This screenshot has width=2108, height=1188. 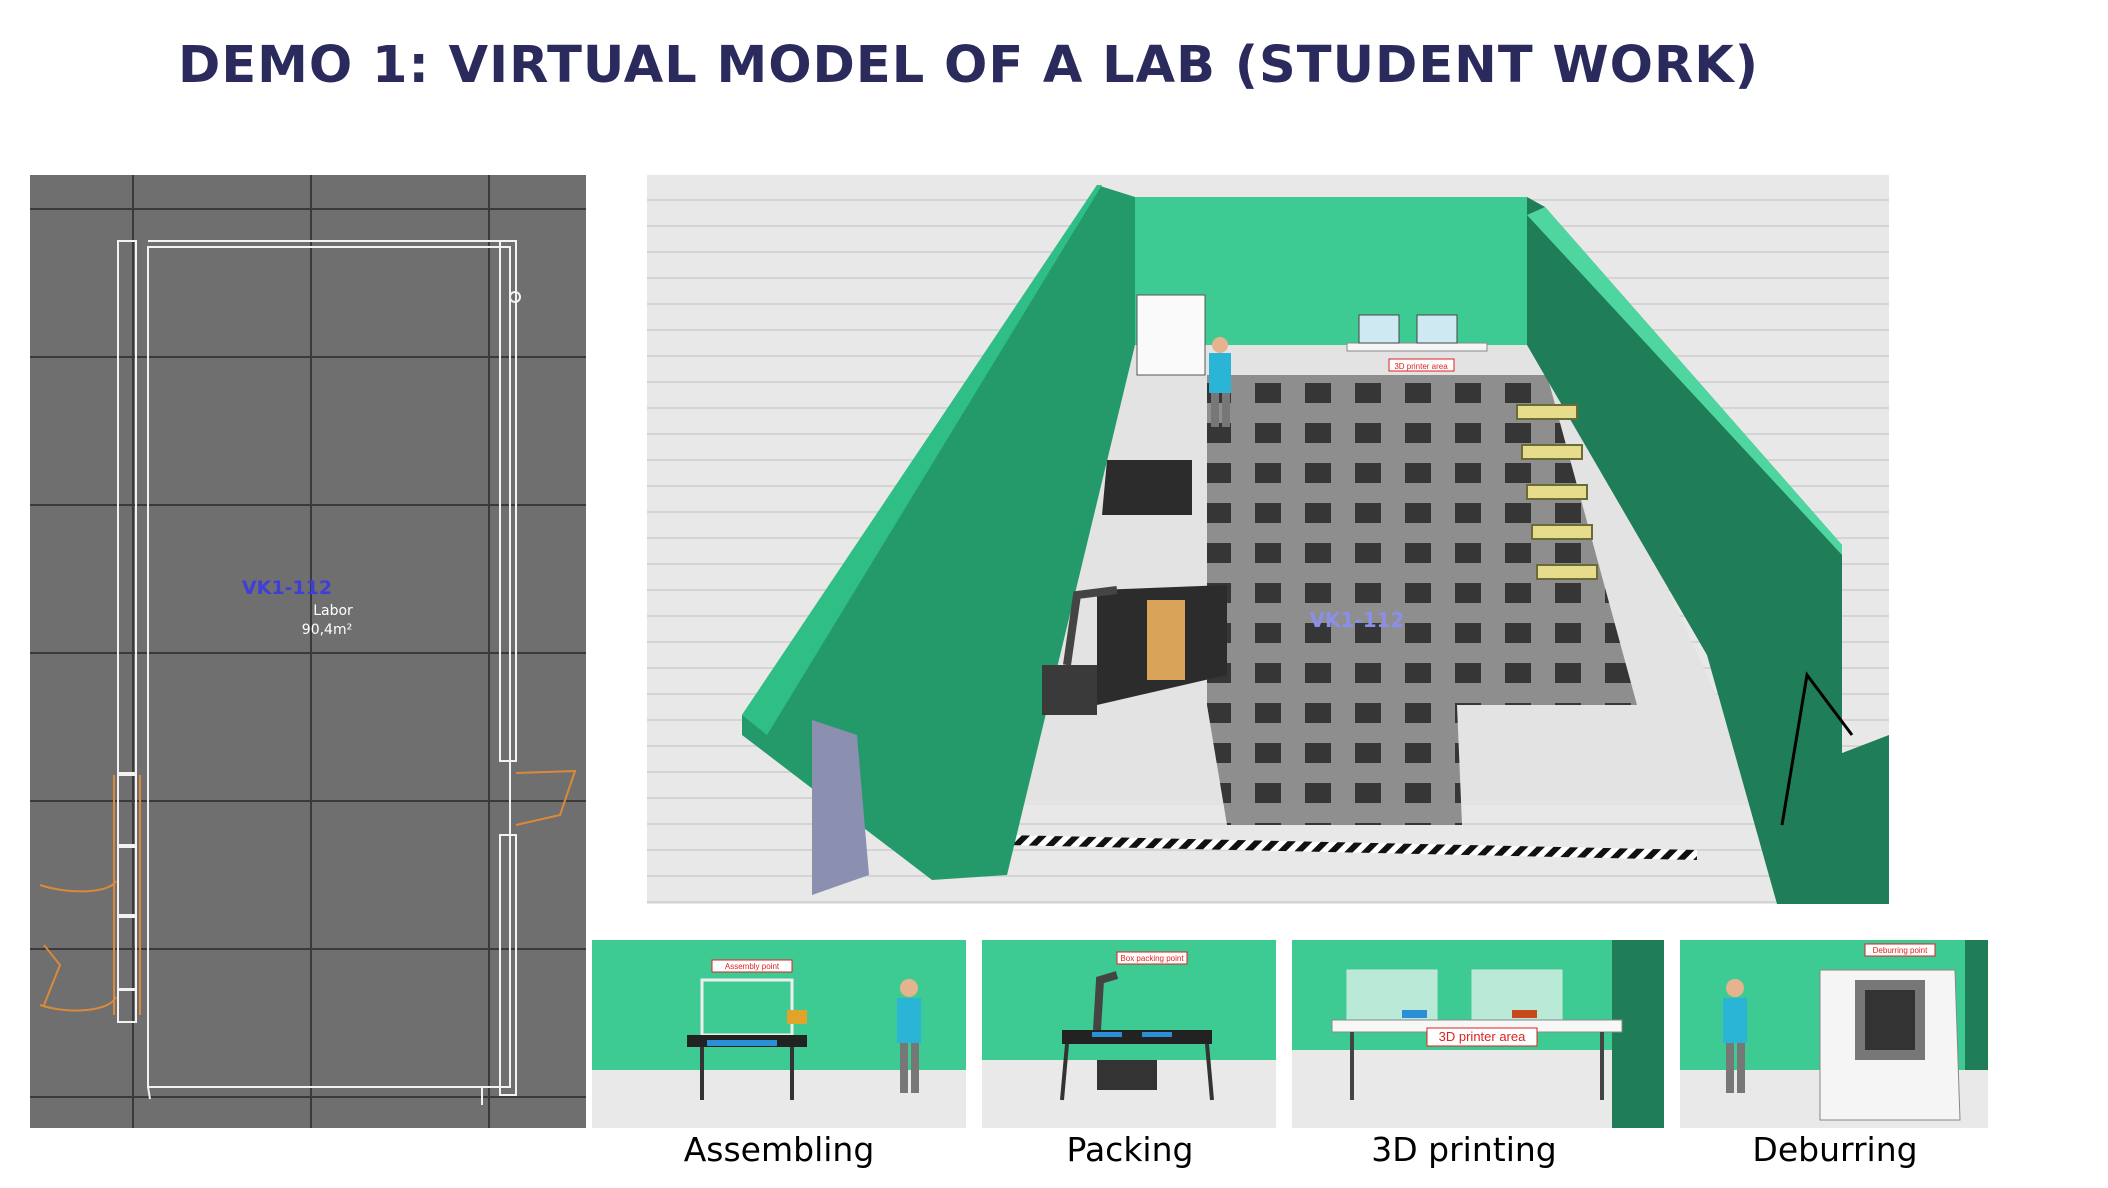 What do you see at coordinates (1834, 1034) in the screenshot?
I see `deburring-thumbnail: Deburring point` at bounding box center [1834, 1034].